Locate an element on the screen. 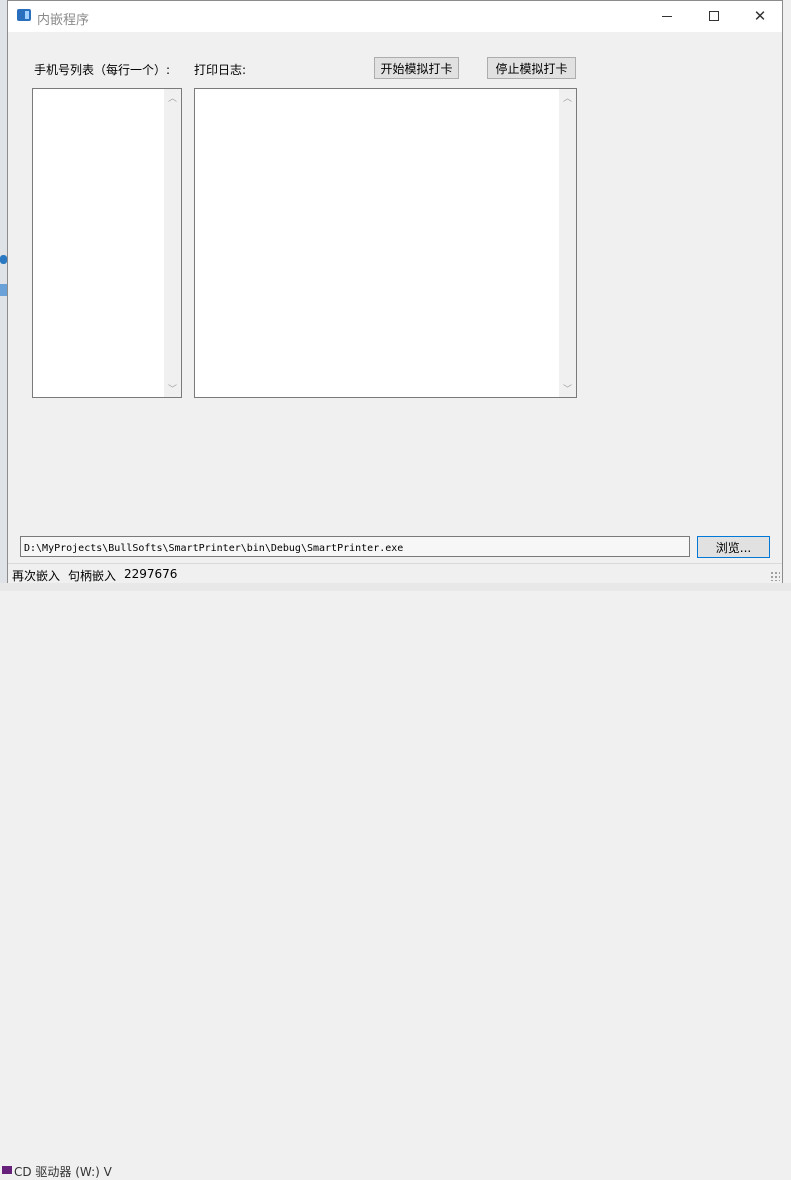 The width and height of the screenshot is (791, 1180). resize-grip-icon is located at coordinates (775, 576).